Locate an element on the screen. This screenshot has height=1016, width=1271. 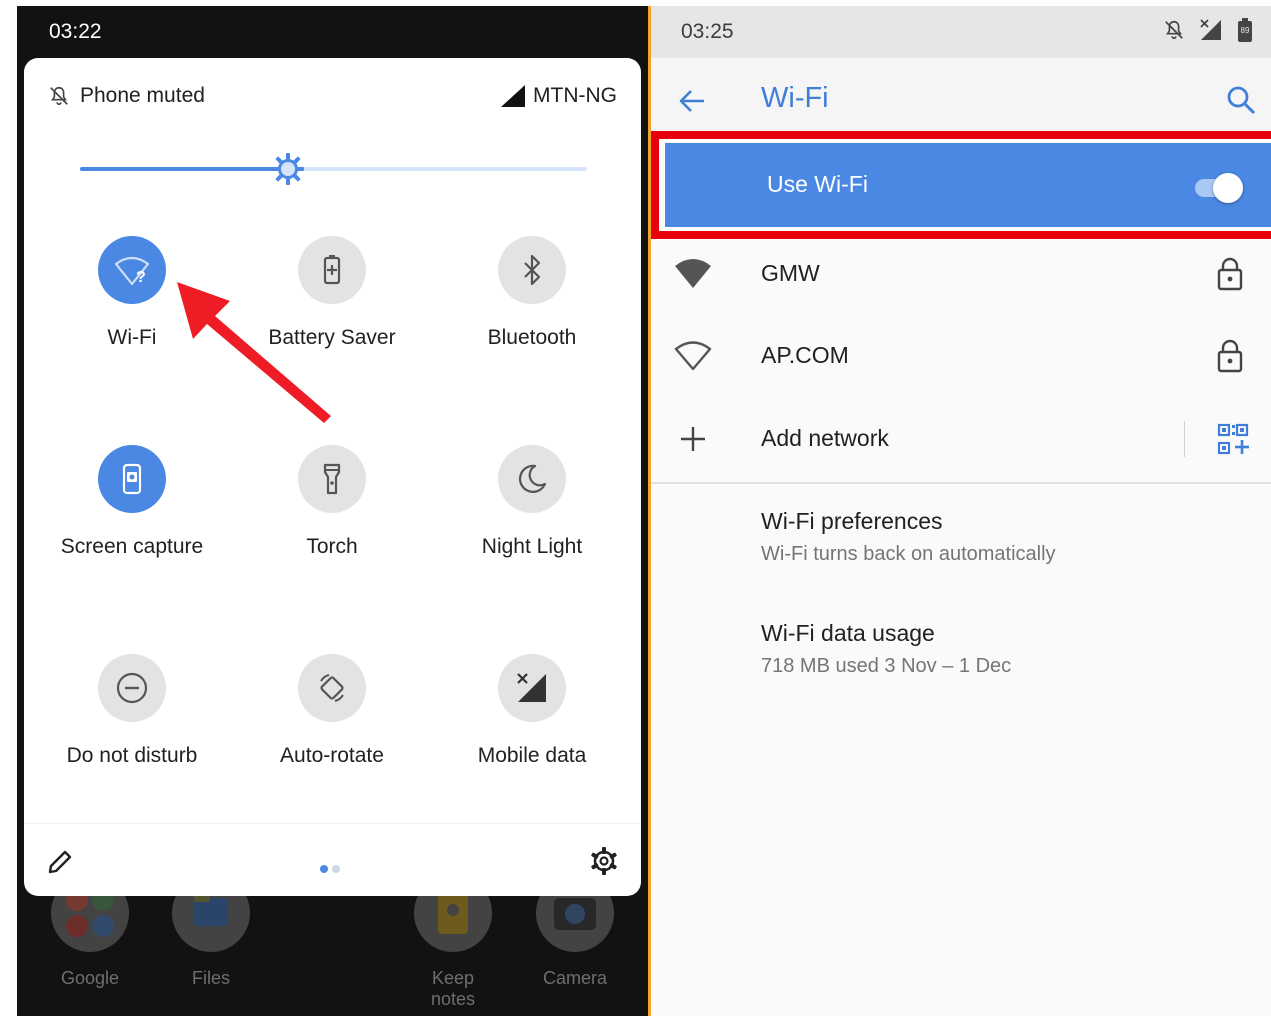
tile-bluetooth: Bluetooth is located at coordinates (532, 293).